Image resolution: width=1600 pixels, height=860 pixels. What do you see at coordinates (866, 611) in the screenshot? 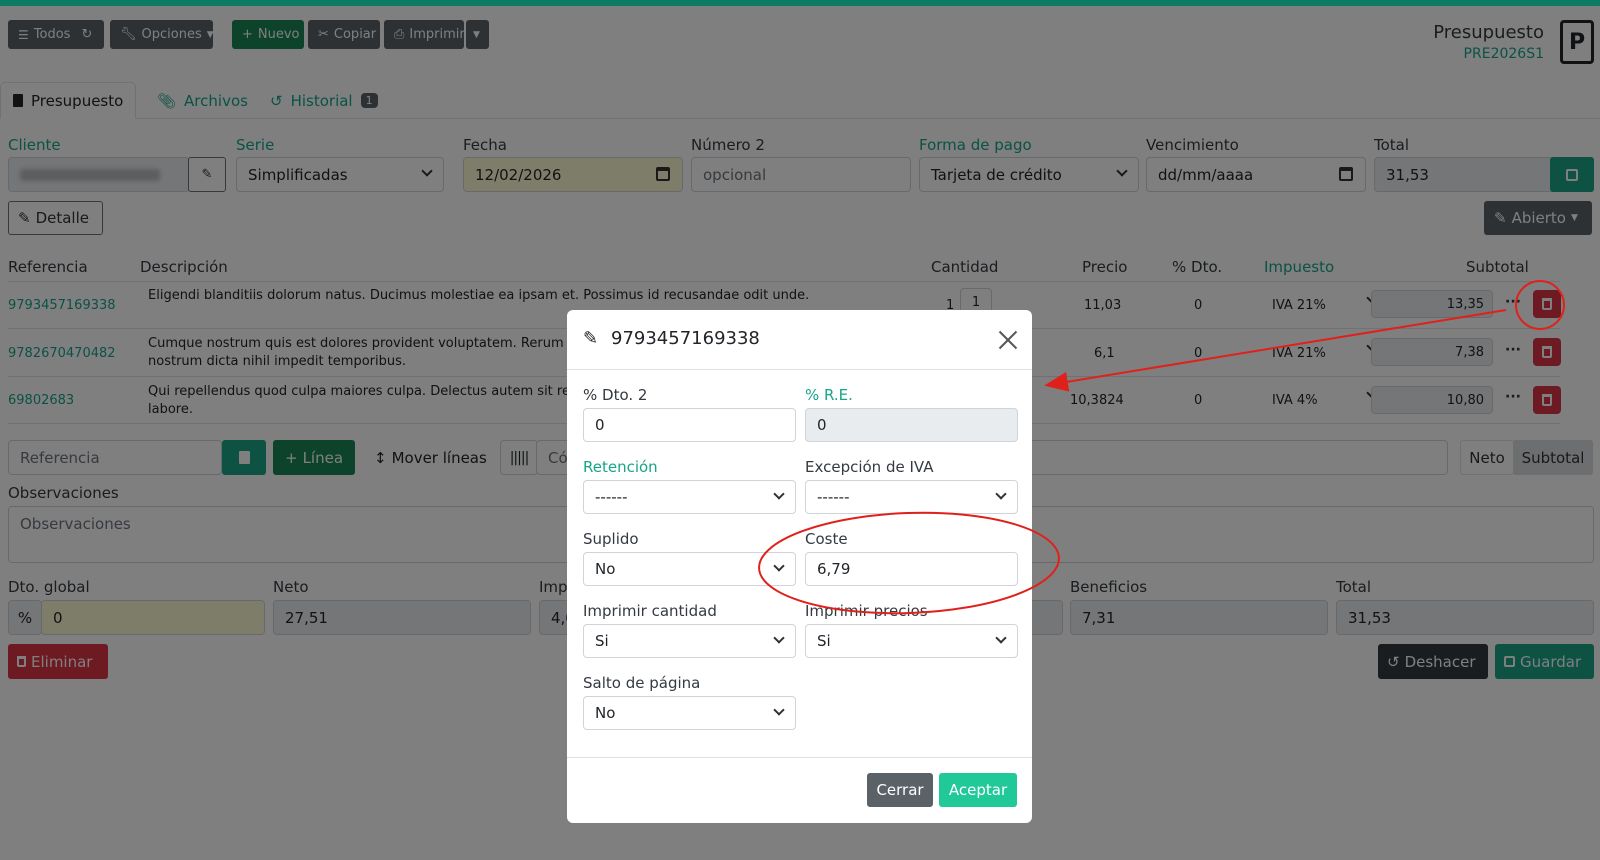
I see `imp-precios-label: Imprimir precios` at bounding box center [866, 611].